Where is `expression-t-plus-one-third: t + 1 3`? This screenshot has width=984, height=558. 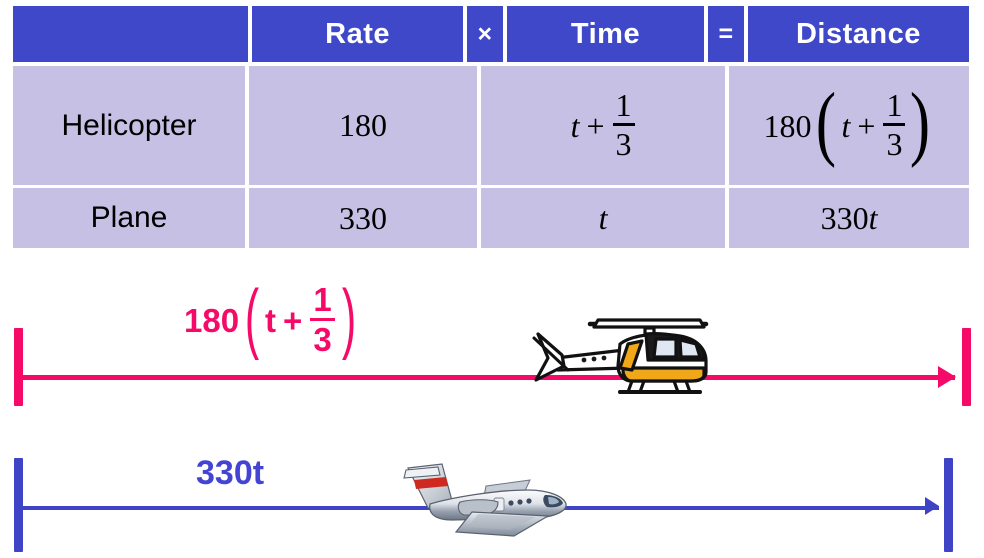 expression-t-plus-one-third: t + 1 3 is located at coordinates (603, 124).